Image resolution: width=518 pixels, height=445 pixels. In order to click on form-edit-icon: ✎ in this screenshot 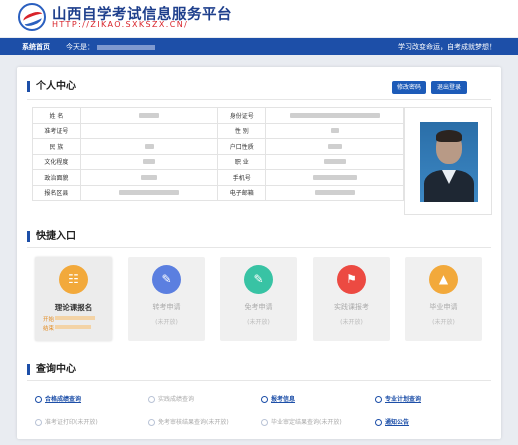, I will do `click(258, 279)`.